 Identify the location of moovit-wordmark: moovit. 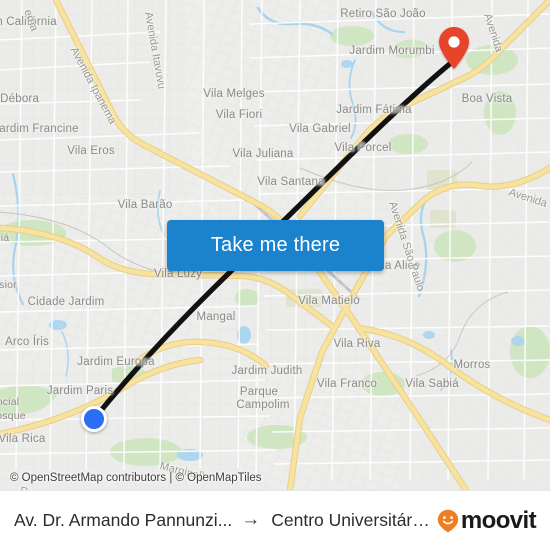
(498, 520).